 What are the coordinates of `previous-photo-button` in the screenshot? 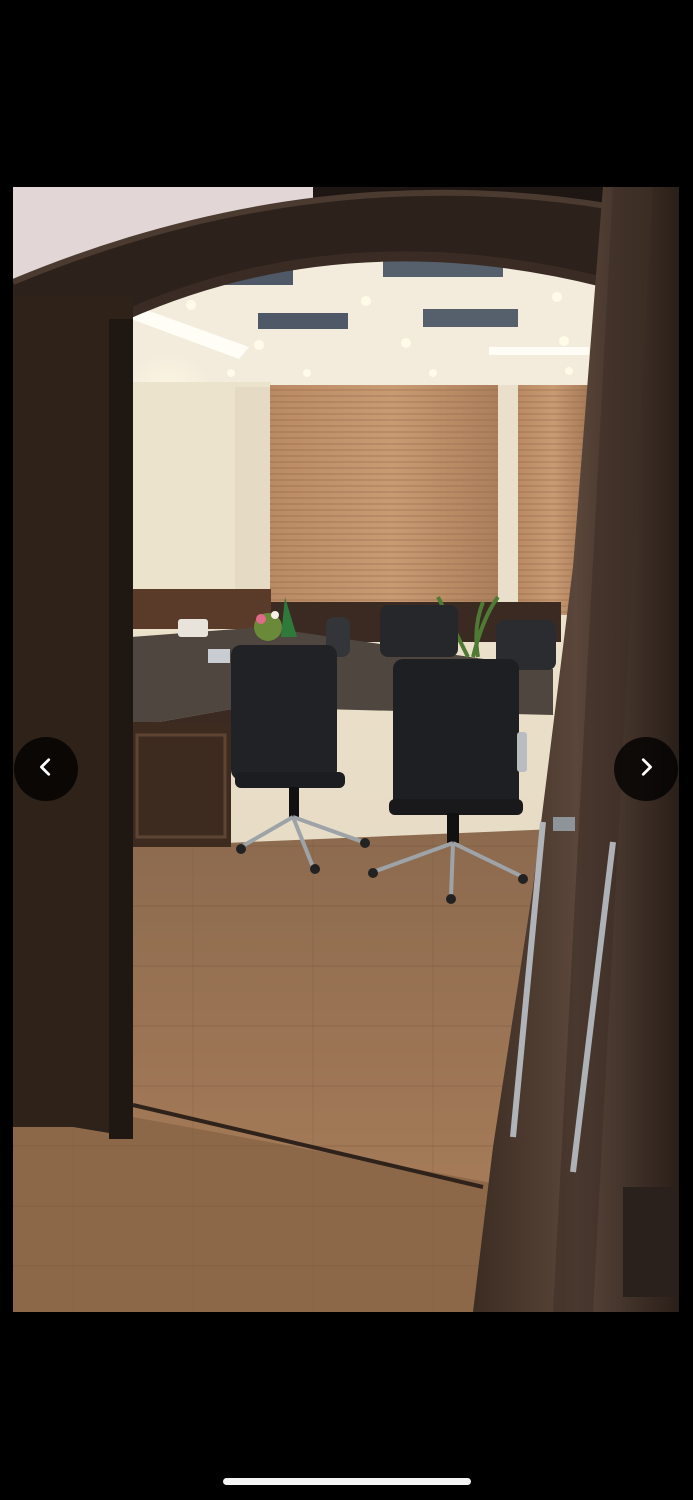 It's located at (46, 769).